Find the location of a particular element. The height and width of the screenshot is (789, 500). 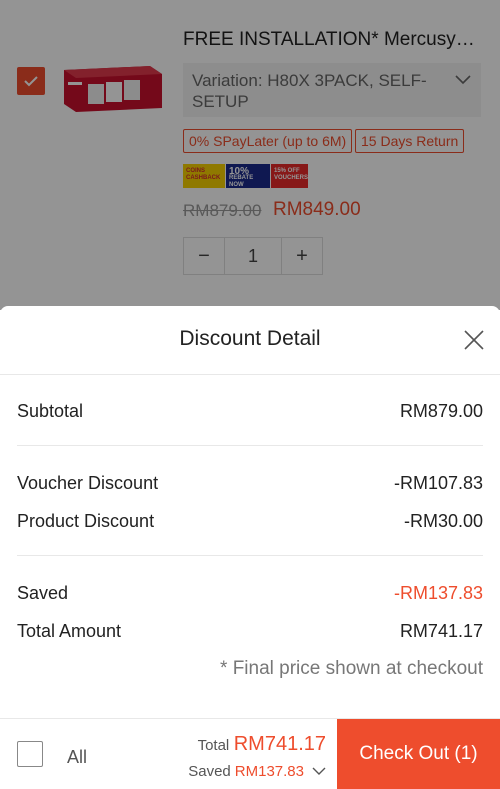

saved-summary-value: RM137.83 is located at coordinates (269, 771).